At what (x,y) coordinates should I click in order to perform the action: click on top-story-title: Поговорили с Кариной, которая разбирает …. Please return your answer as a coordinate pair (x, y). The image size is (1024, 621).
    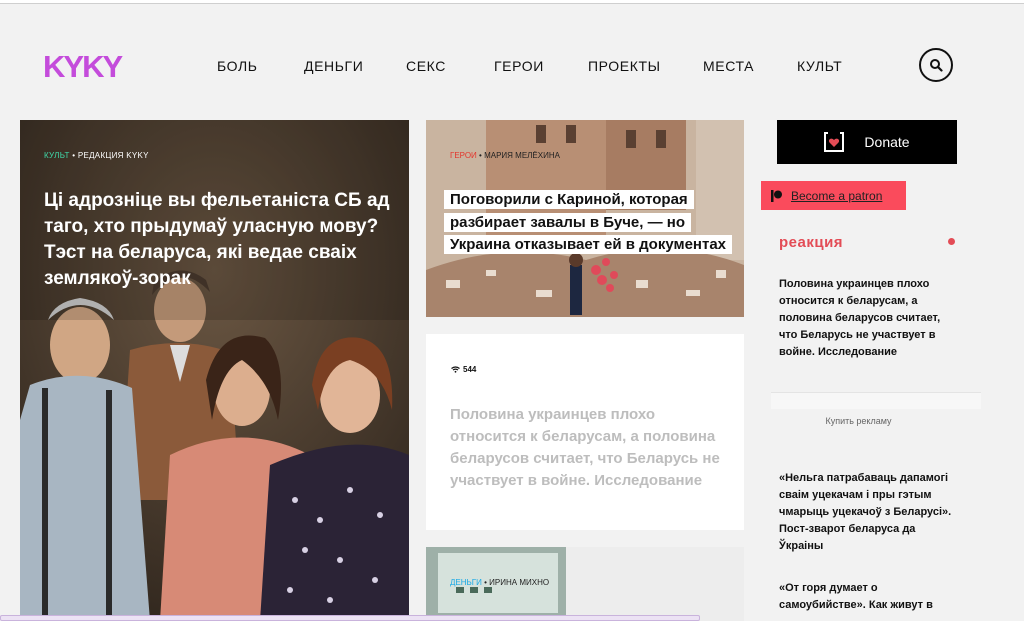
    Looking at the image, I should click on (589, 223).